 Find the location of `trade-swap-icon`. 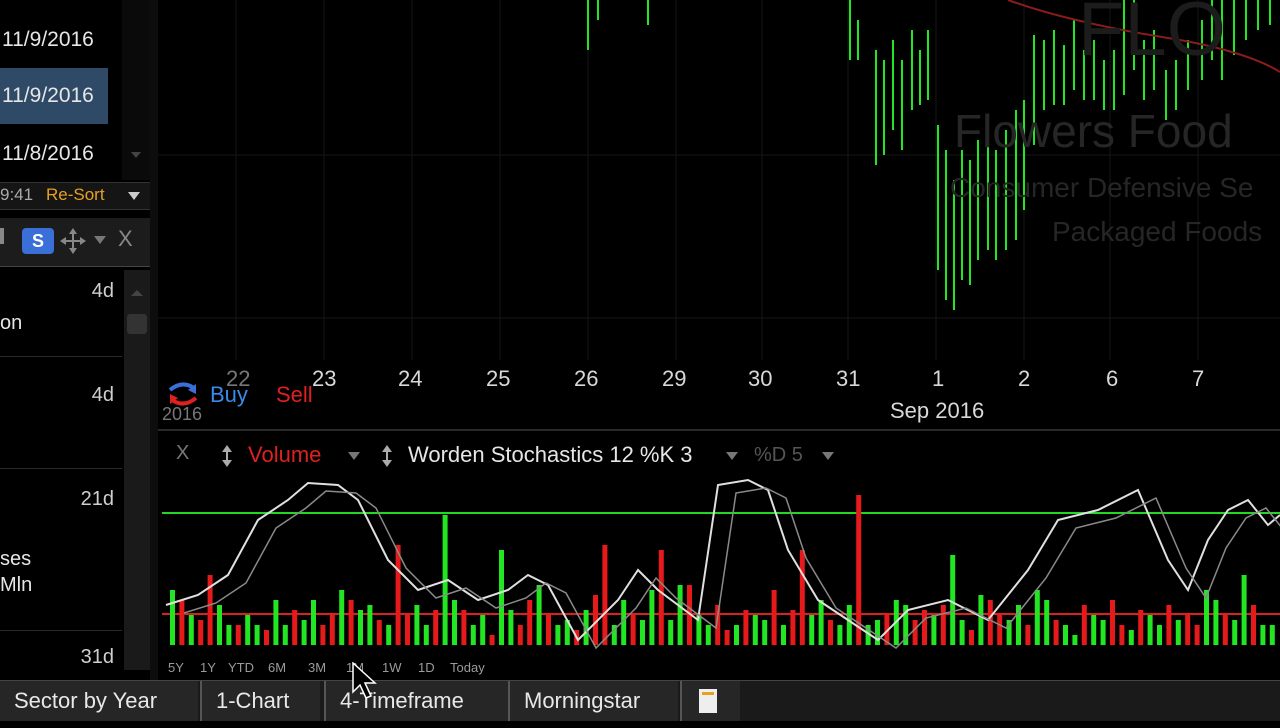

trade-swap-icon is located at coordinates (183, 394).